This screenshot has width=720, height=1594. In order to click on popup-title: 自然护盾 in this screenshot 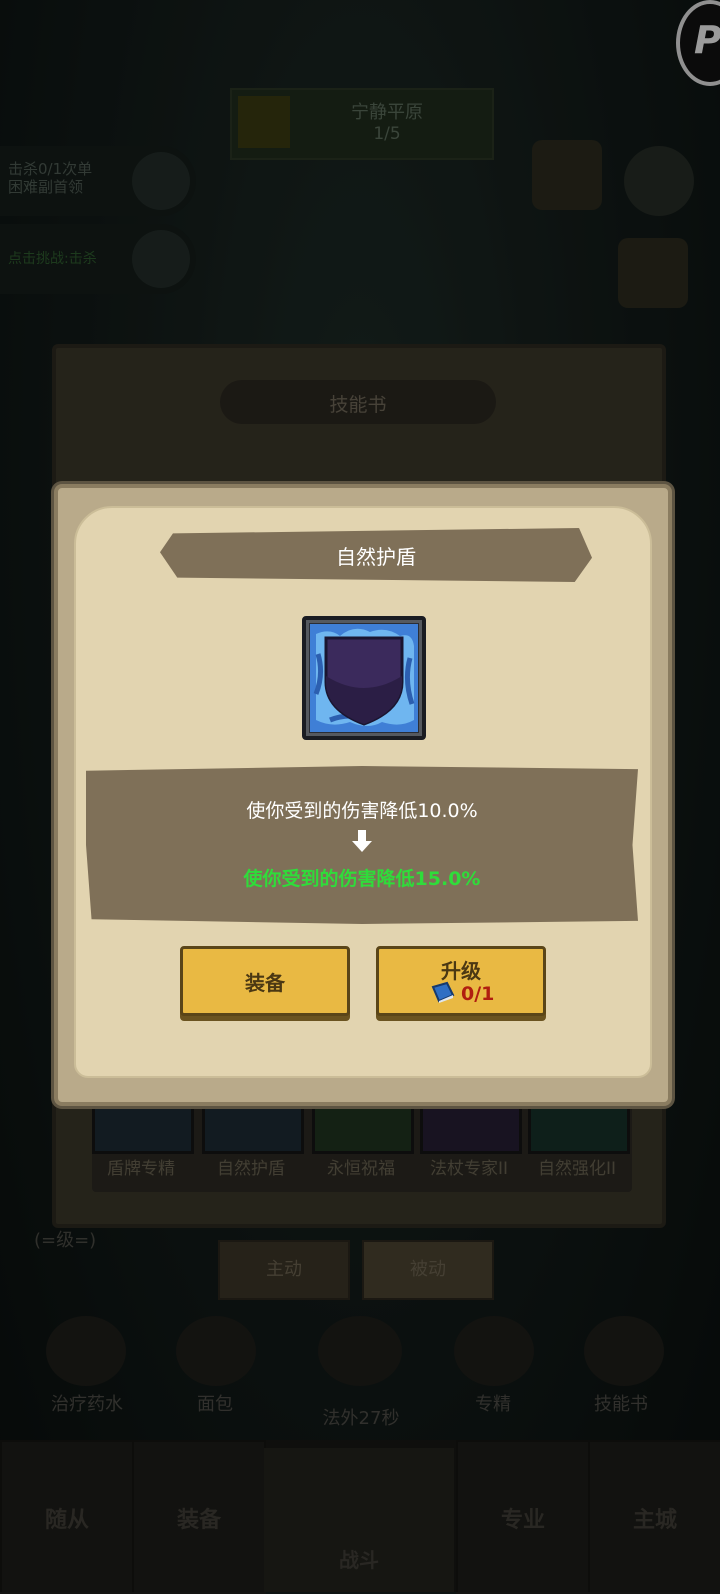, I will do `click(376, 557)`.